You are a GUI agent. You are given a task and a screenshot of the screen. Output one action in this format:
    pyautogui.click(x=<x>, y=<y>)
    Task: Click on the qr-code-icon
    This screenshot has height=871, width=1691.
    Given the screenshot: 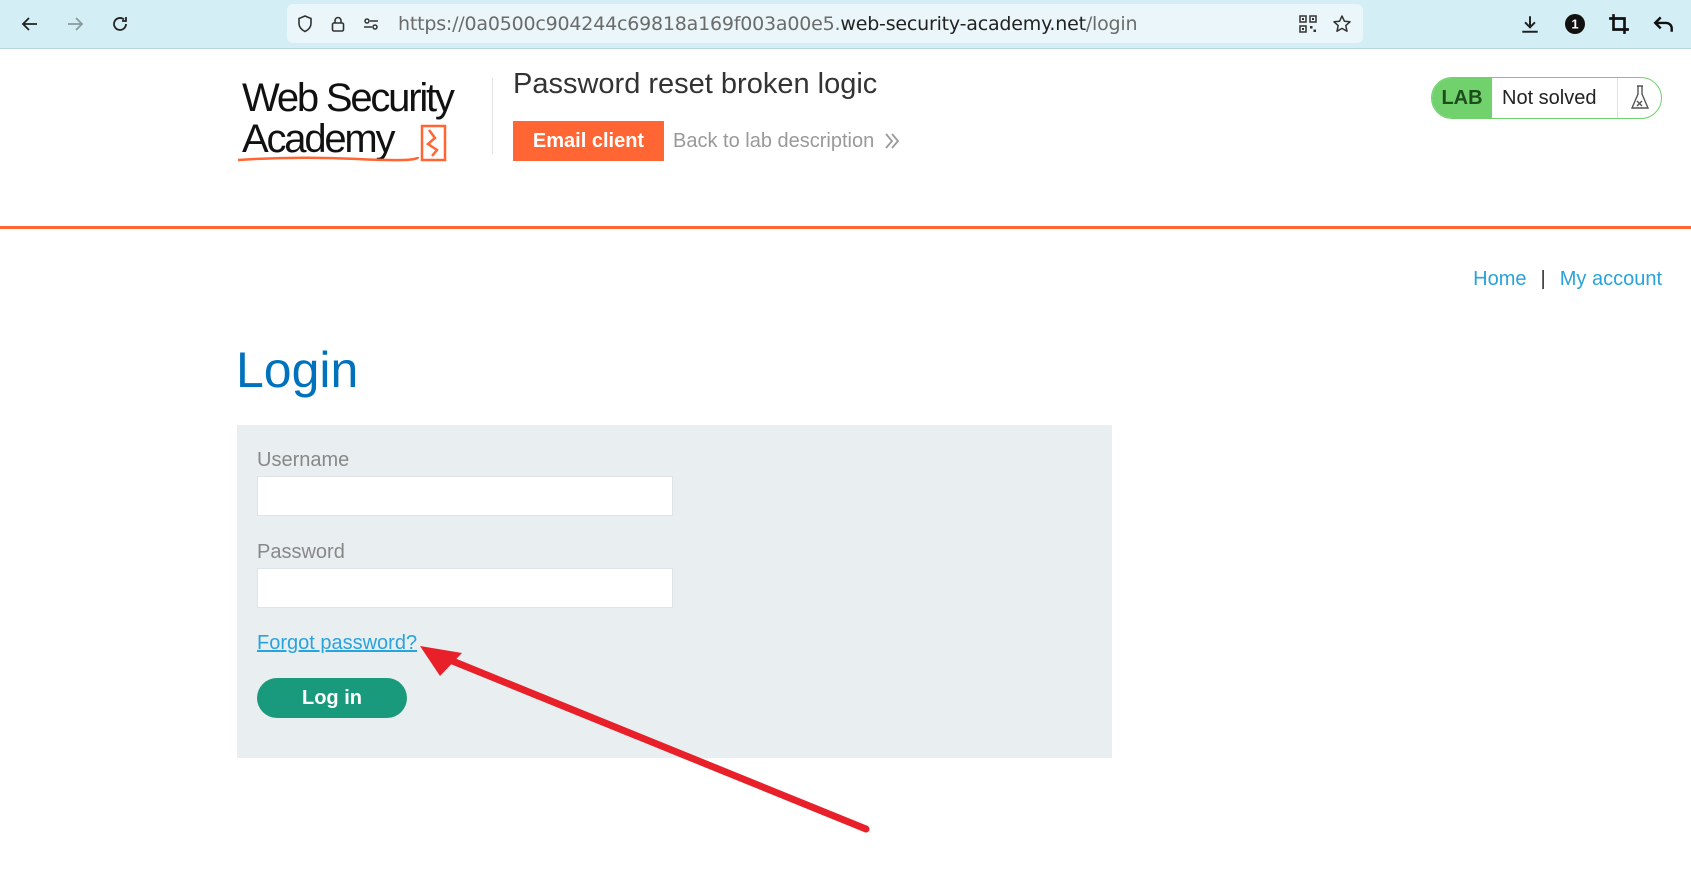 What is the action you would take?
    pyautogui.click(x=1308, y=24)
    